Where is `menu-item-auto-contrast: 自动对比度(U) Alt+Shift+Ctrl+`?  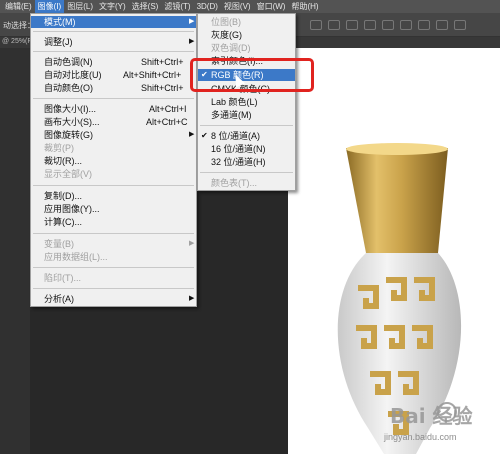 menu-item-auto-contrast: 自动对比度(U) Alt+Shift+Ctrl+ is located at coordinates (113, 75).